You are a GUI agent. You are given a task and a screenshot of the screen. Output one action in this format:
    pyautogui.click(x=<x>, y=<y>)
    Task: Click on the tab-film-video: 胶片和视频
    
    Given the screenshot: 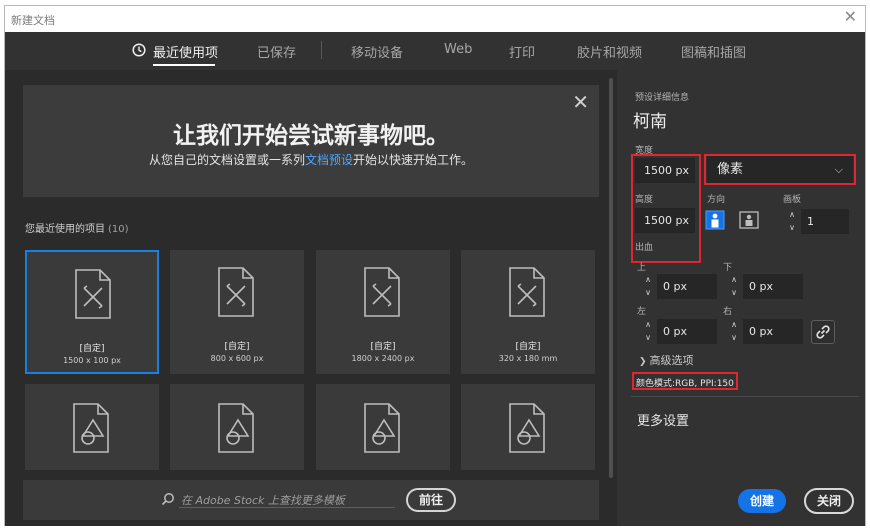 What is the action you would take?
    pyautogui.click(x=609, y=51)
    